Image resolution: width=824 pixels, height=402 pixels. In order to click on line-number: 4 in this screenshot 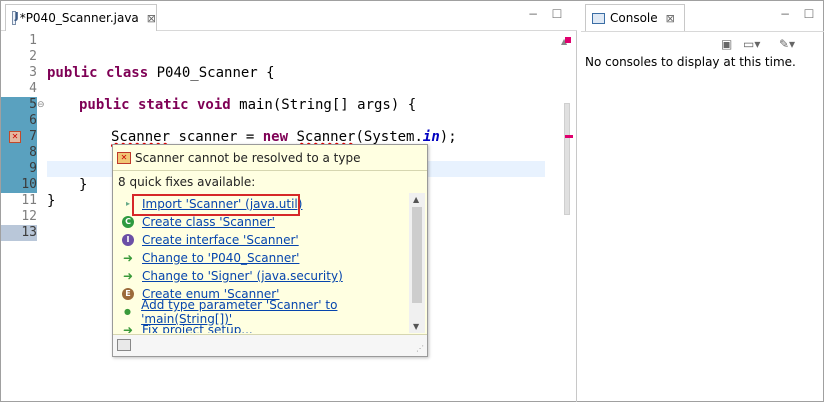, I will do `click(33, 88)`.